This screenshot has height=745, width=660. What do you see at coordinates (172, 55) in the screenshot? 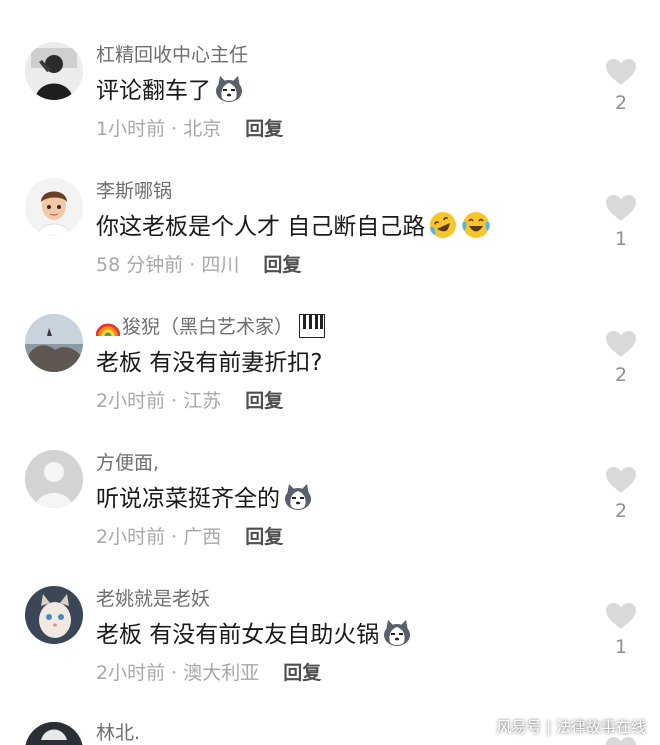
I see `username: 杠精回收中心主任` at bounding box center [172, 55].